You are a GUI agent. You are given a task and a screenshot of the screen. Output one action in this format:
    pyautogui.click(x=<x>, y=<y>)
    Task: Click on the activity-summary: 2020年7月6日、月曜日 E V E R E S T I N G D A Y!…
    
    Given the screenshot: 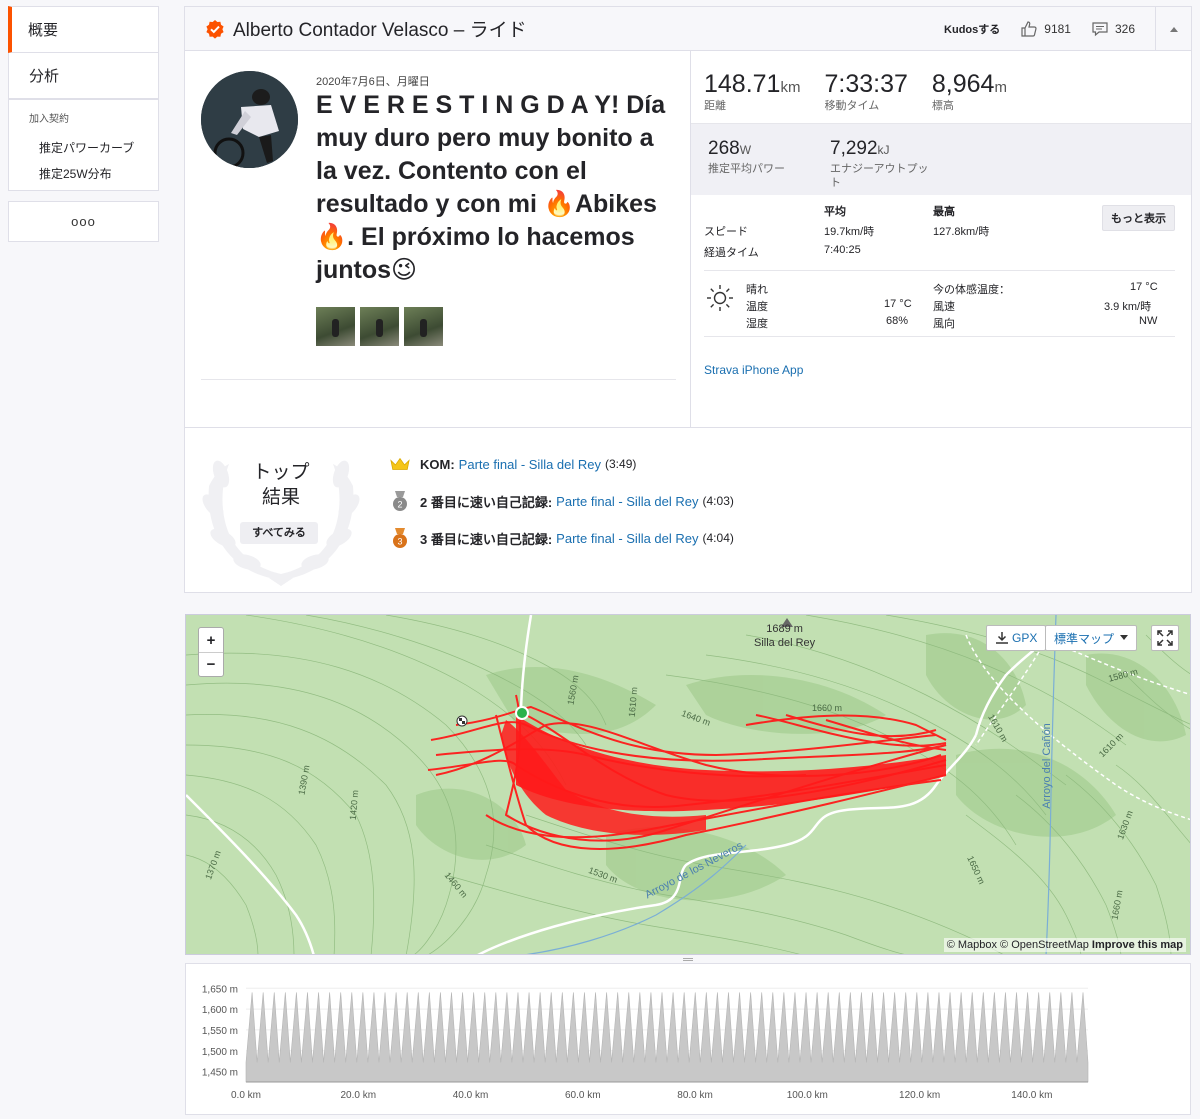 What is the action you would take?
    pyautogui.click(x=437, y=239)
    